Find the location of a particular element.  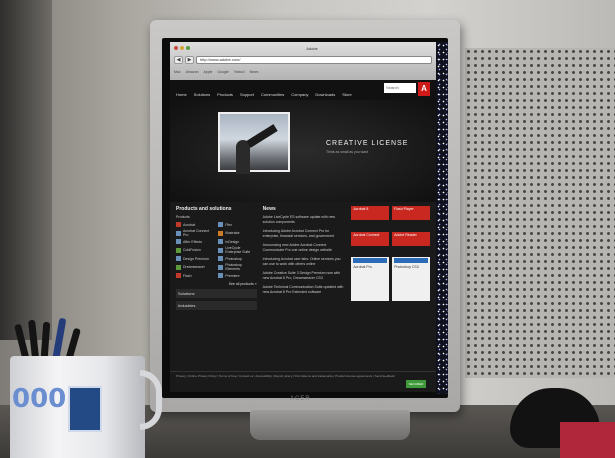

product-item: LiveCycle Enterprise Suite is located at coordinates (237, 250).